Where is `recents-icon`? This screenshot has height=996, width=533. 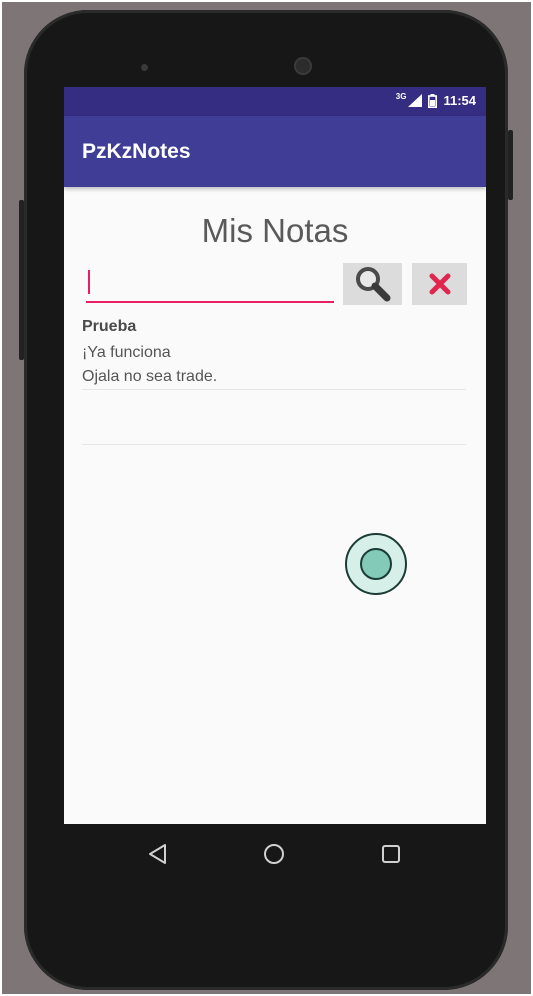 recents-icon is located at coordinates (391, 854).